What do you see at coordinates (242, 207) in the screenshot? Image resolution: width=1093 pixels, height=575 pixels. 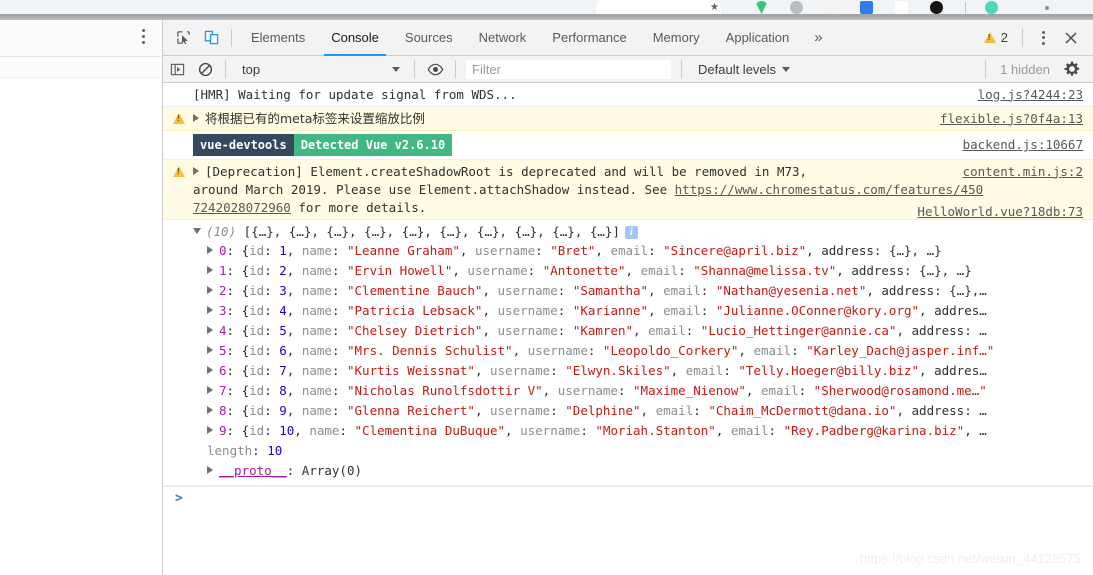 I see `chromestatus-link-cont: 7242028072960` at bounding box center [242, 207].